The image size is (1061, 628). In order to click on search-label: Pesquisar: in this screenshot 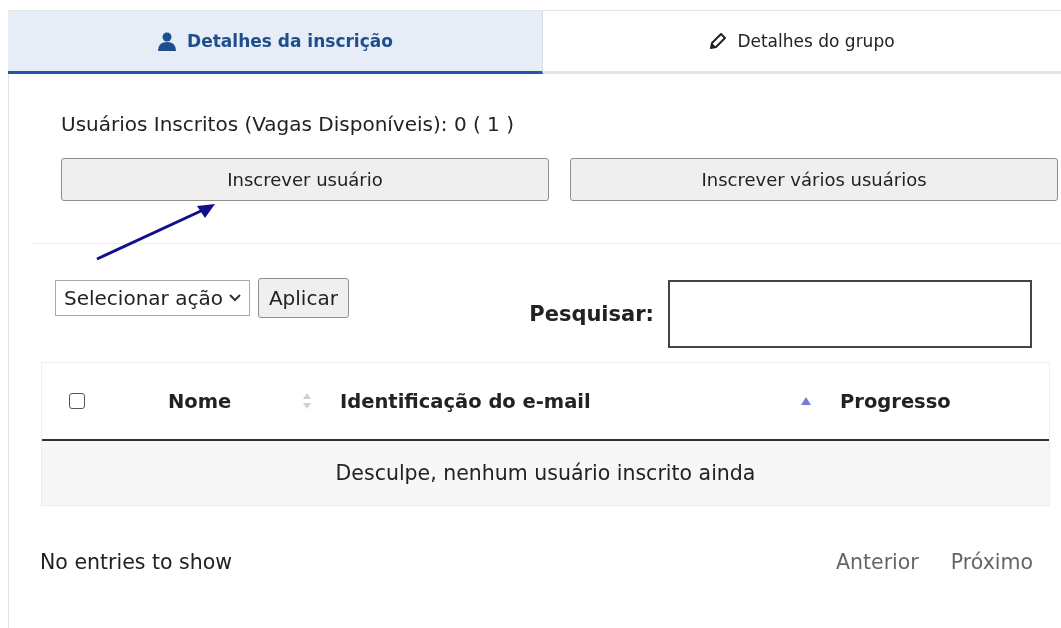, I will do `click(591, 314)`.